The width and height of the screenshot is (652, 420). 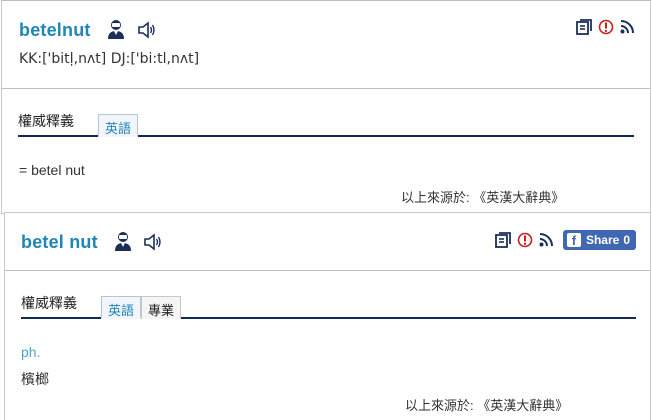 I want to click on share-label: Share, so click(x=602, y=240).